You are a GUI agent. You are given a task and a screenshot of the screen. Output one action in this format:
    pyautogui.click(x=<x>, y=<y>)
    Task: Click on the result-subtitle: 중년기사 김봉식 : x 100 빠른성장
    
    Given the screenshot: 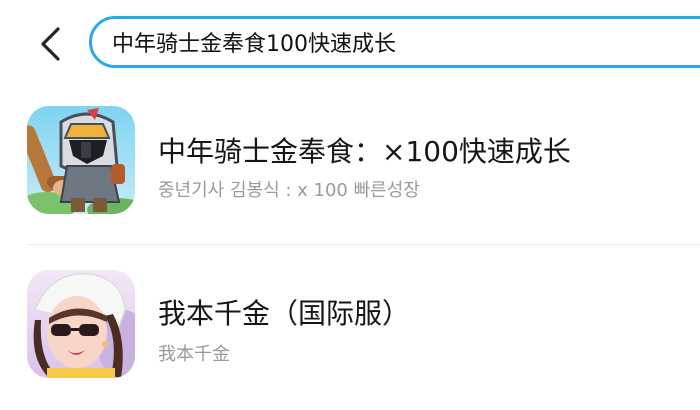 What is the action you would take?
    pyautogui.click(x=289, y=190)
    